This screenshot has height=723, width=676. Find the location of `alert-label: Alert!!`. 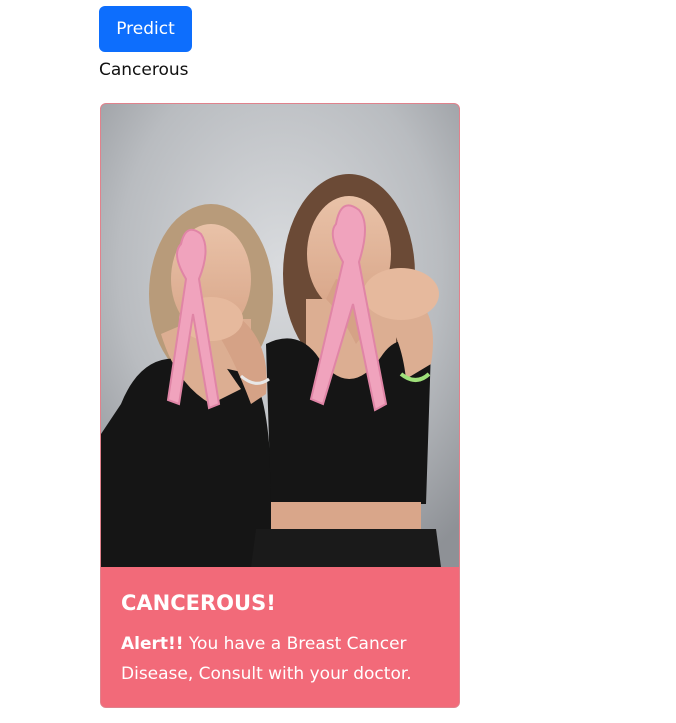

alert-label: Alert!! is located at coordinates (152, 644).